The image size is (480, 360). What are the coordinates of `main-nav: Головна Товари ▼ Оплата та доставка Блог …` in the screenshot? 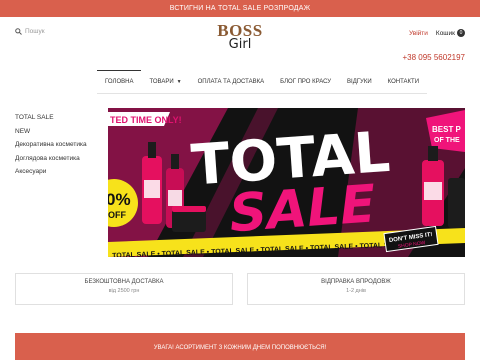 It's located at (262, 82).